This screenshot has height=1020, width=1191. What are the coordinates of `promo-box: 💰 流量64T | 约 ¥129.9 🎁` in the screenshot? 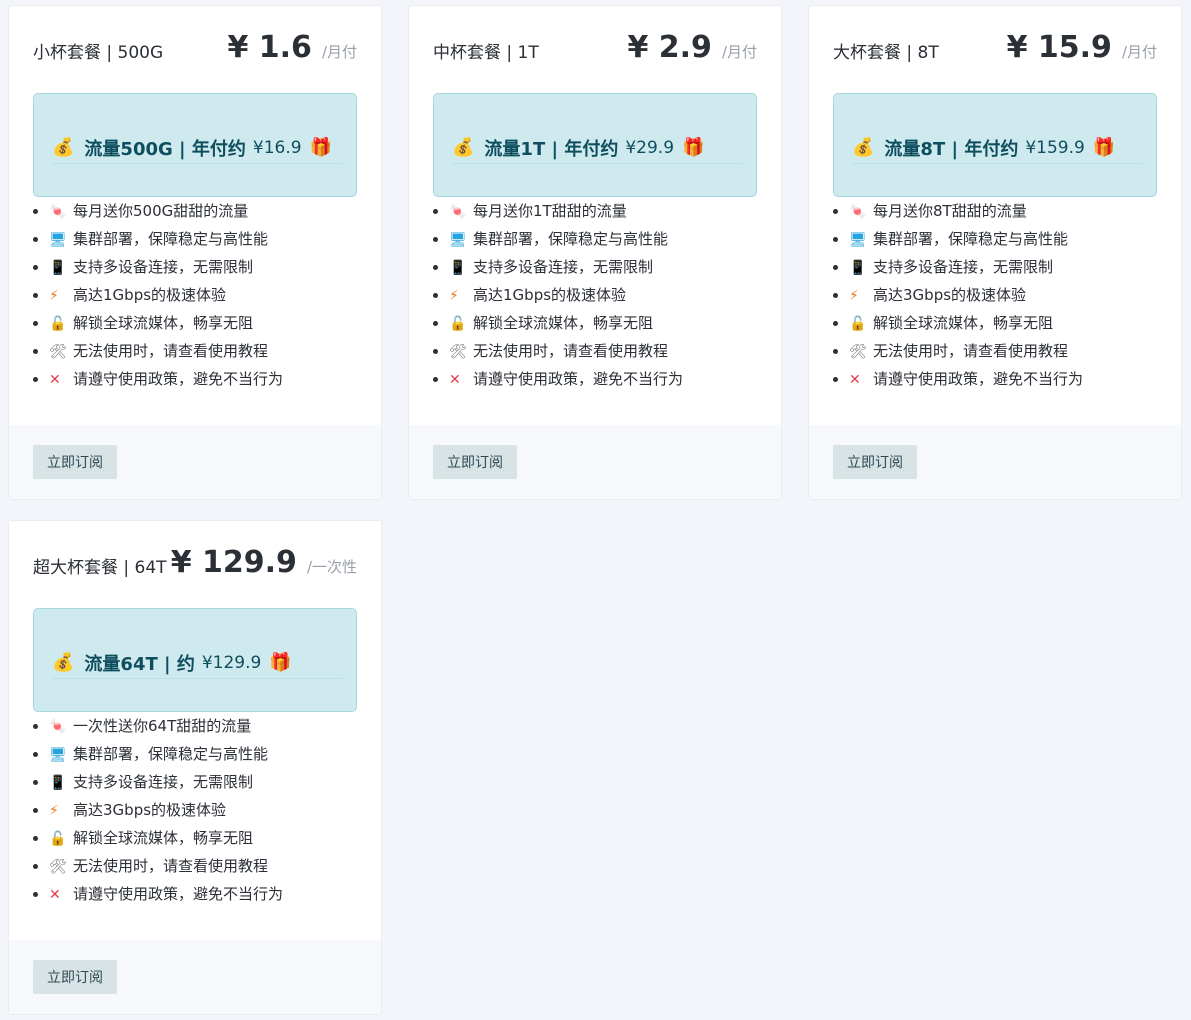 It's located at (195, 660).